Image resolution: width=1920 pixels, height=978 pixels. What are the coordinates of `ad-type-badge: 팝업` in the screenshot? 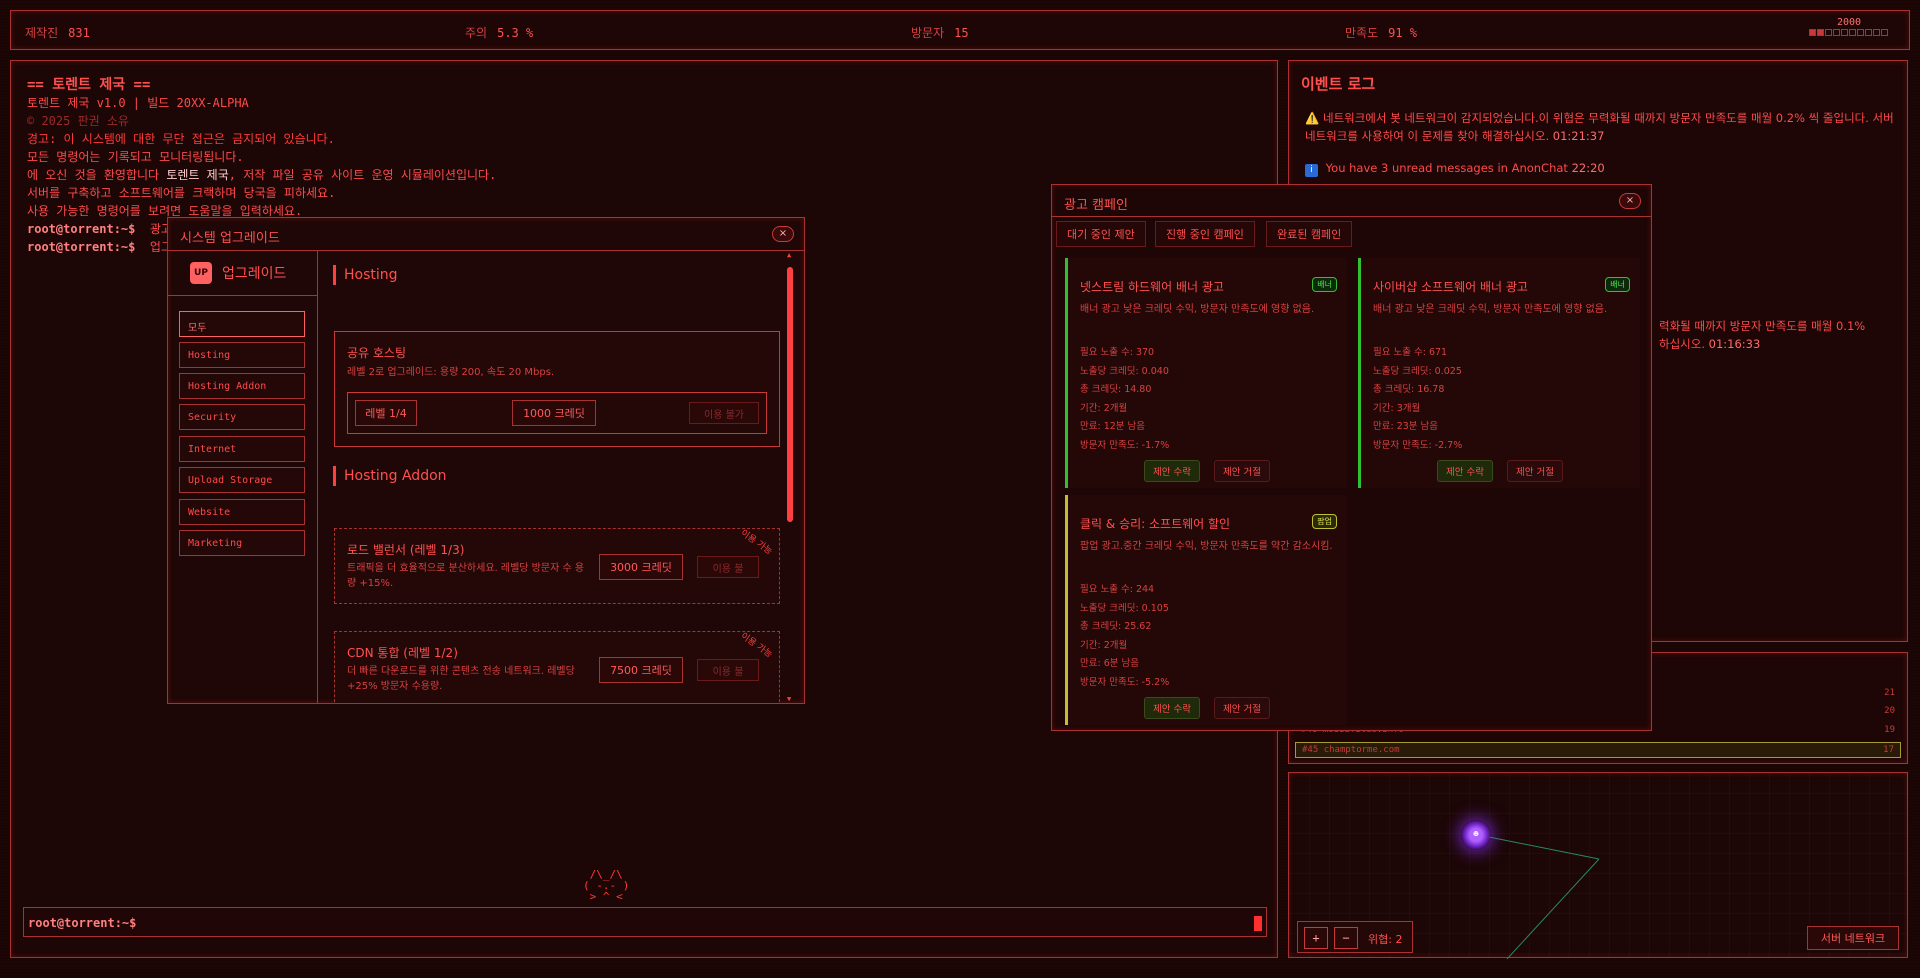 It's located at (1324, 521).